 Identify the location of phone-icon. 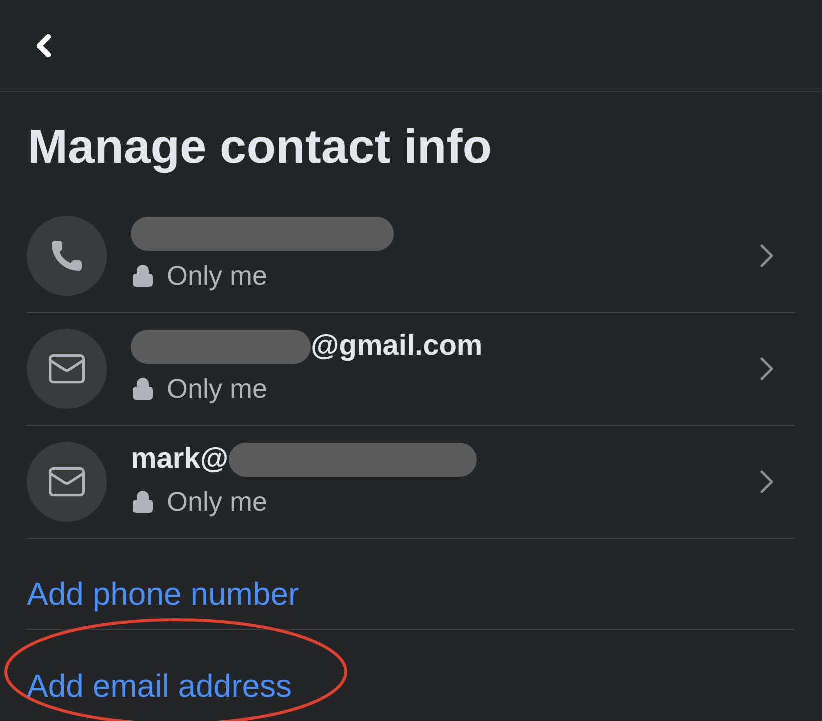
(67, 256).